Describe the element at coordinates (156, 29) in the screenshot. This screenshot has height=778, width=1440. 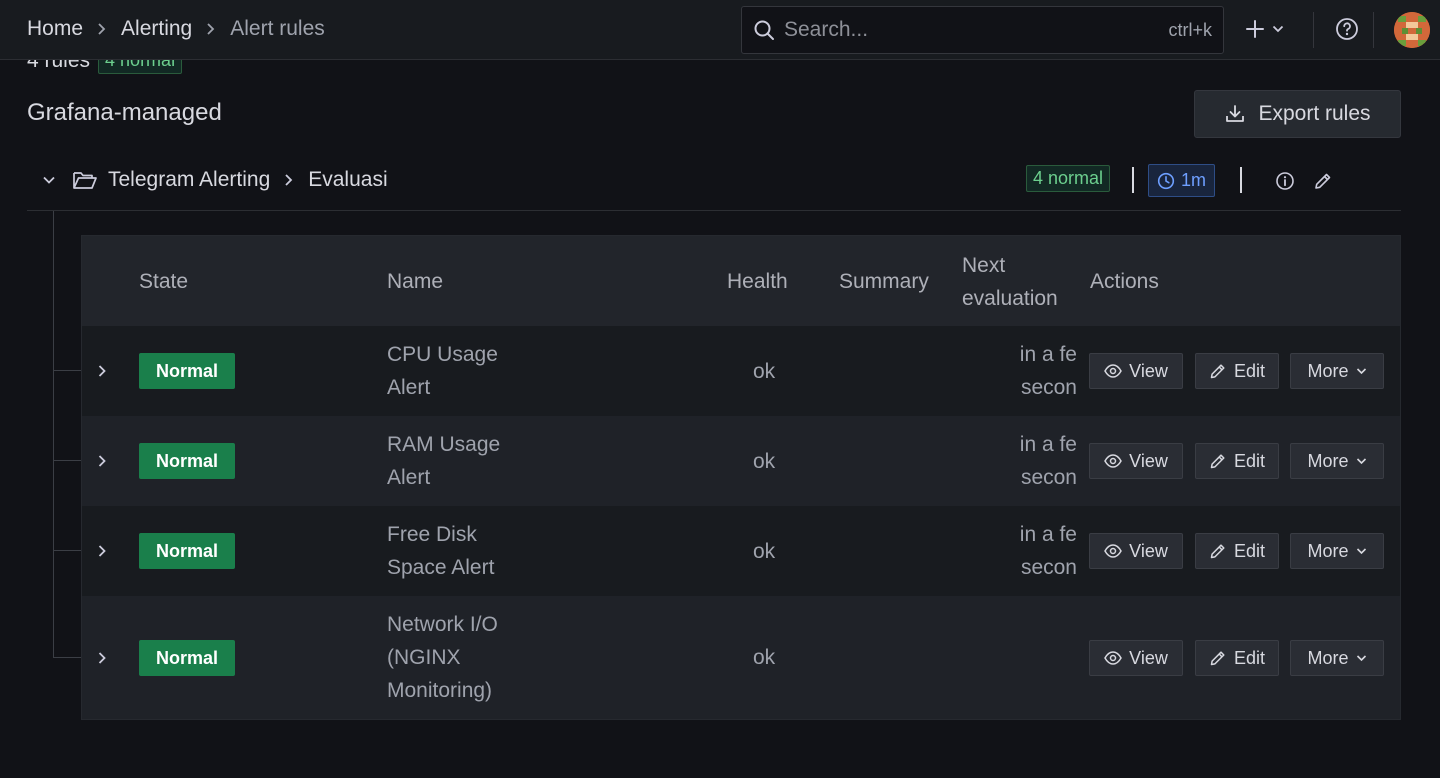
I see `breadcrumb-alerting: Alerting` at that location.